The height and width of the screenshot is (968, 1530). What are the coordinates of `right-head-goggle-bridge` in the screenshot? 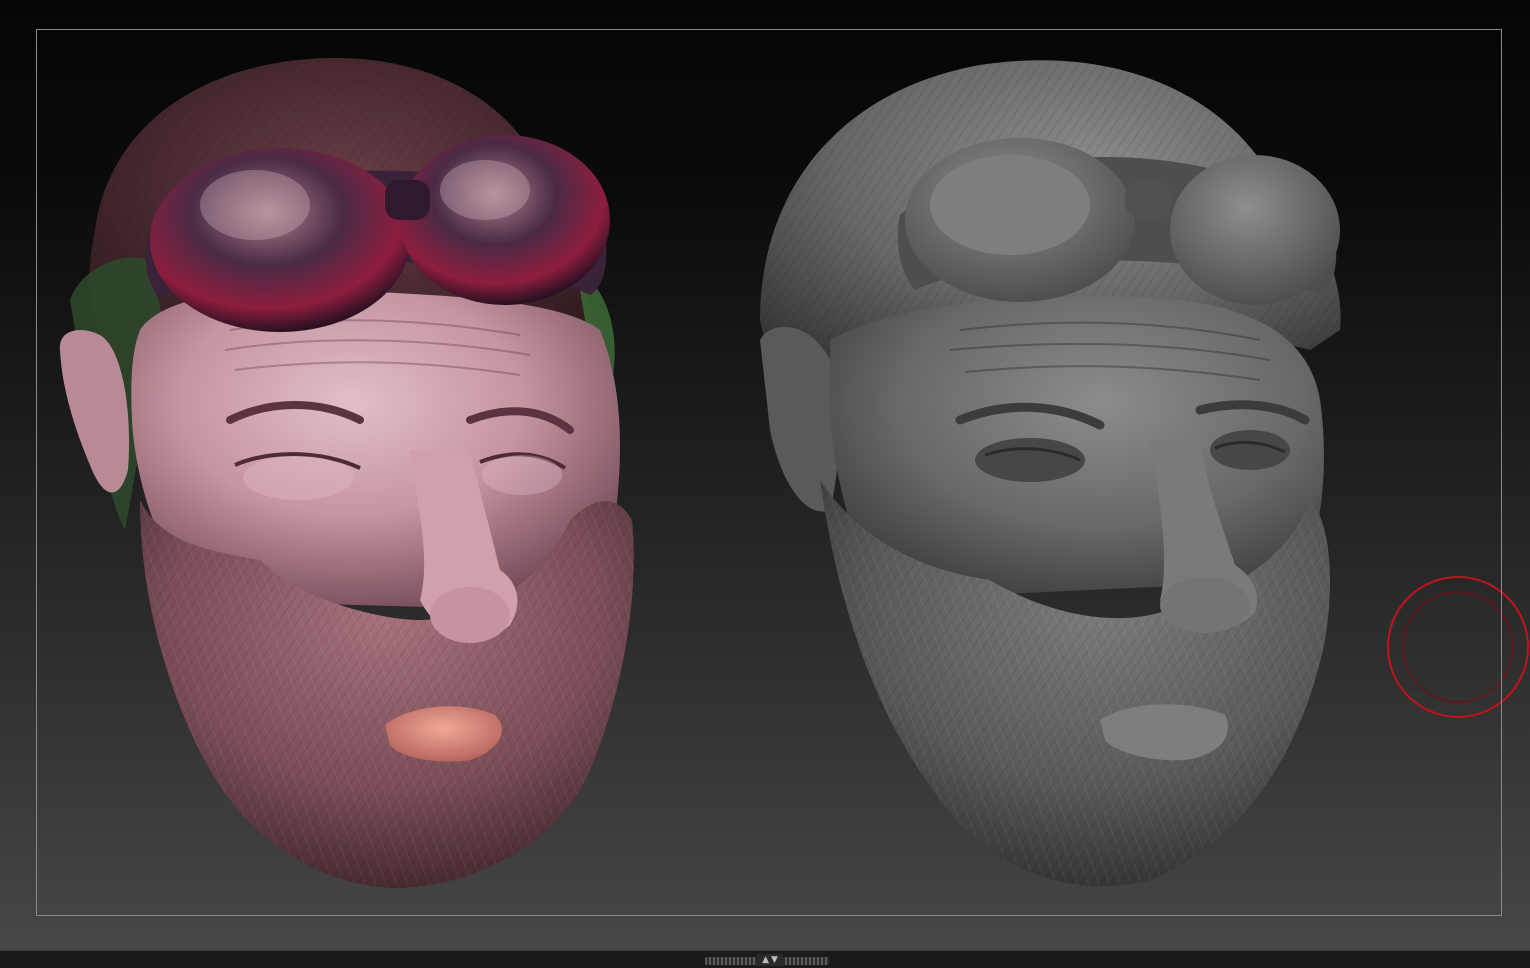 It's located at (1147, 199).